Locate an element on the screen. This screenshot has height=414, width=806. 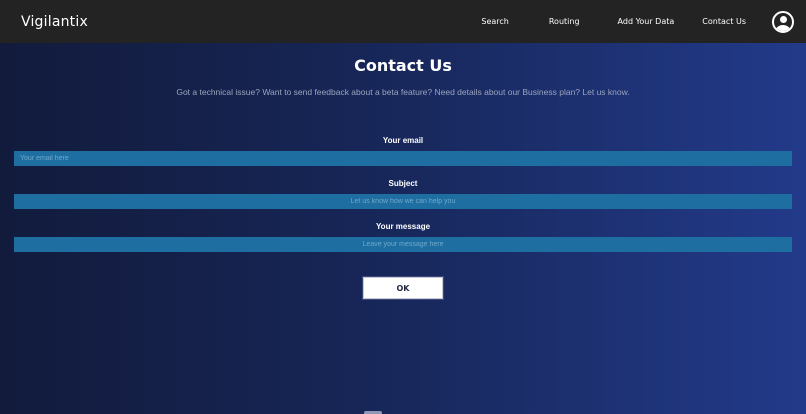
email-field is located at coordinates (403, 158).